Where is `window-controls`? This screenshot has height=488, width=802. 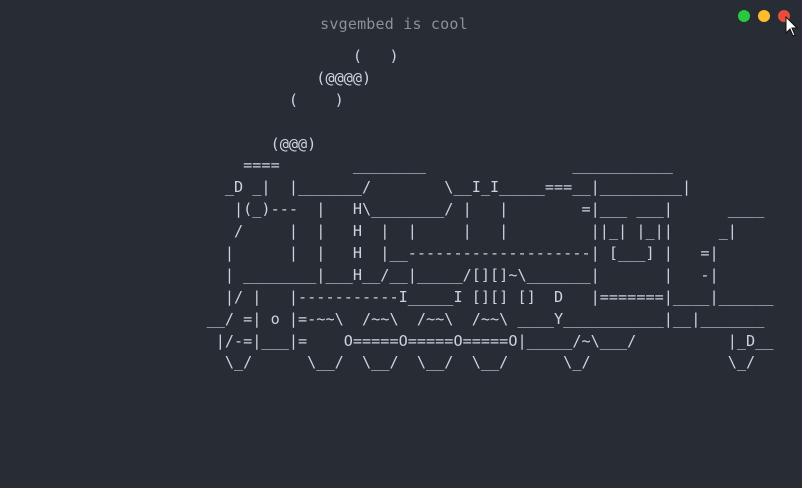
window-controls is located at coordinates (764, 16).